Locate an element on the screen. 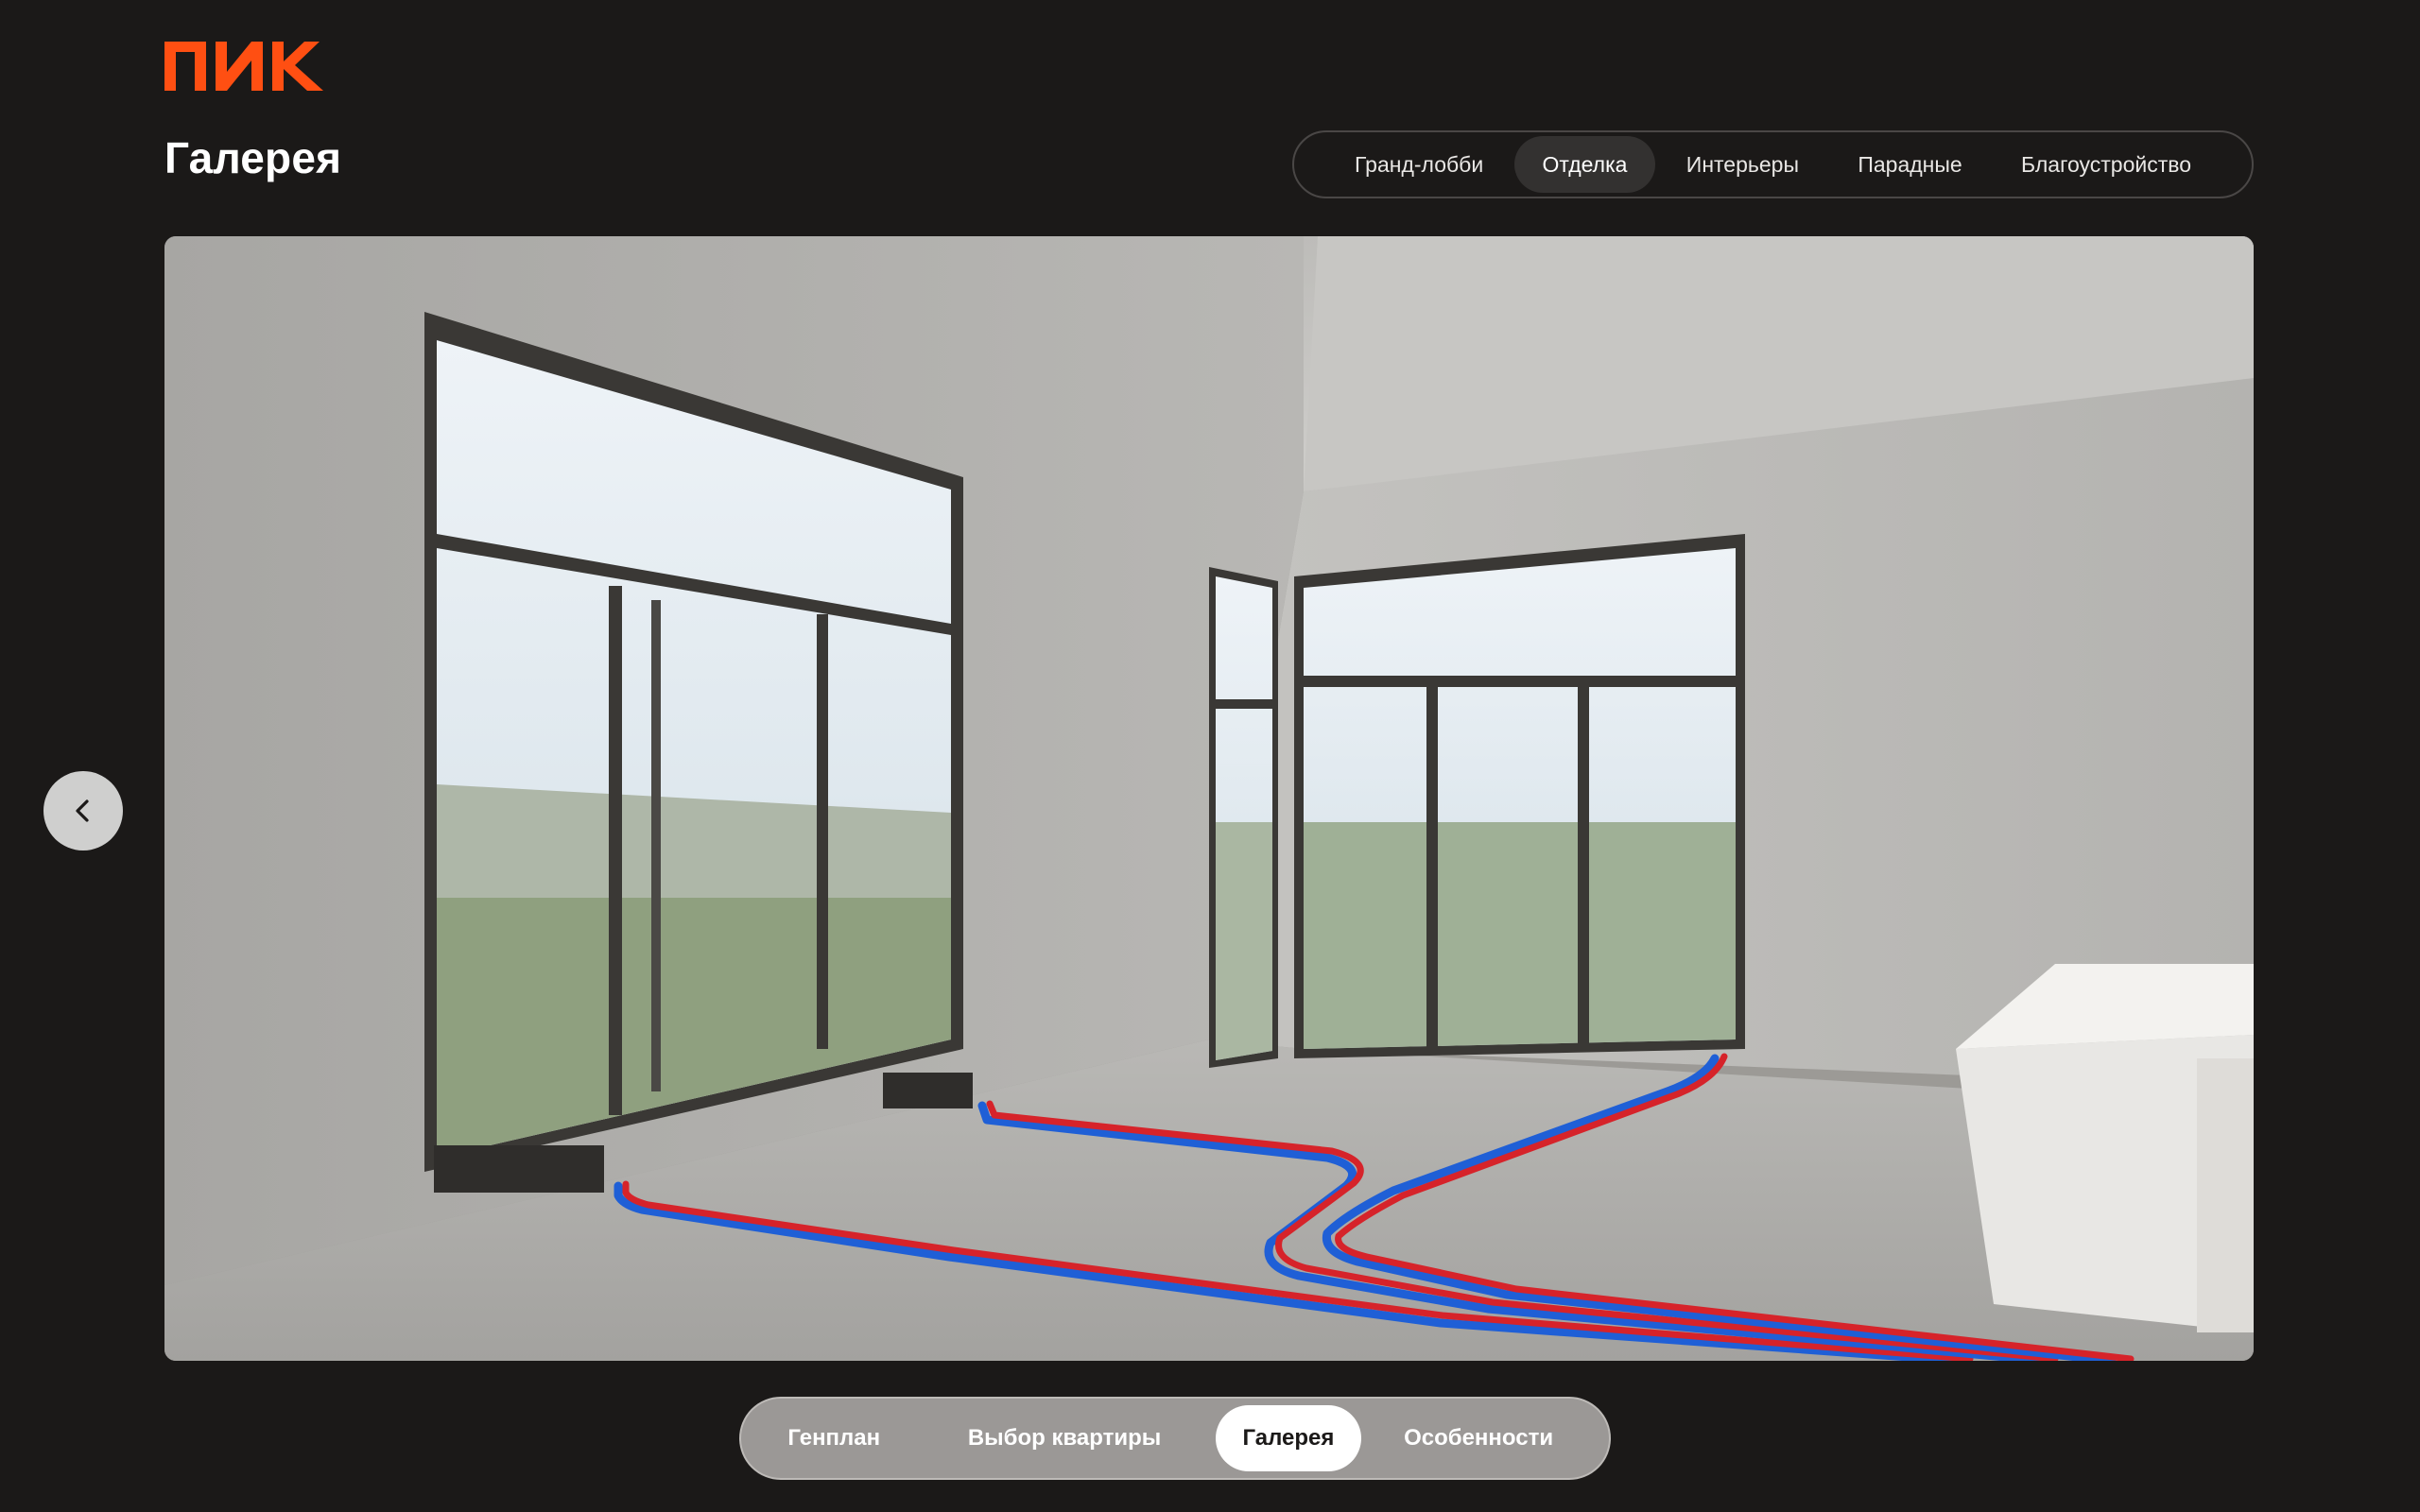 This screenshot has width=2420, height=1512. nav-gallery: Галерея is located at coordinates (1288, 1438).